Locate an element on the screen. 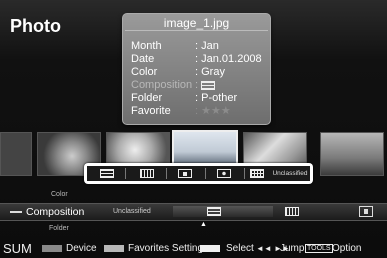  info-row-folder: Folder : P-other is located at coordinates (201, 98).